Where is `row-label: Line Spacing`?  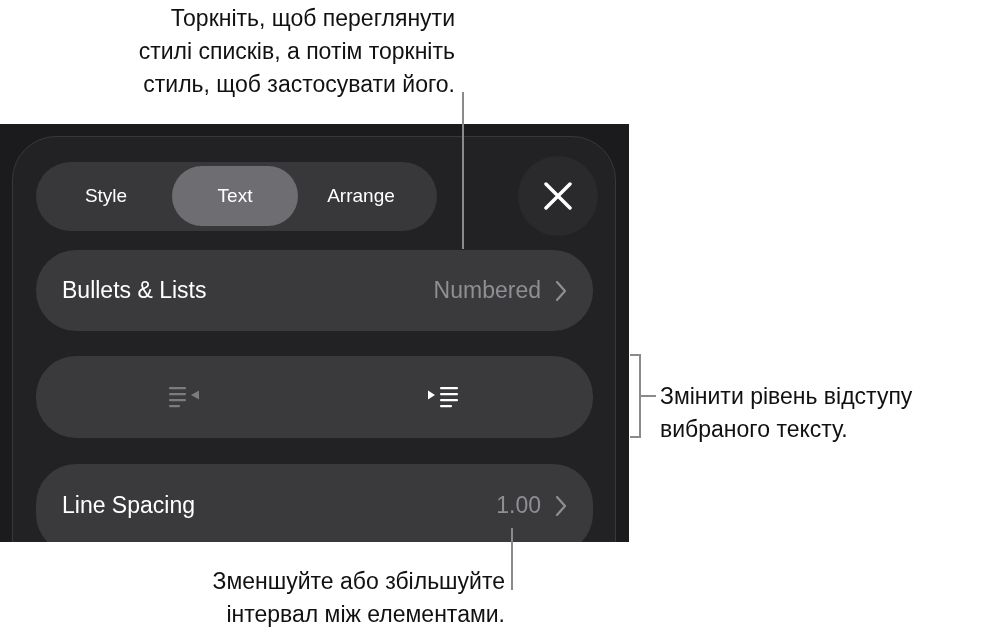
row-label: Line Spacing is located at coordinates (128, 505).